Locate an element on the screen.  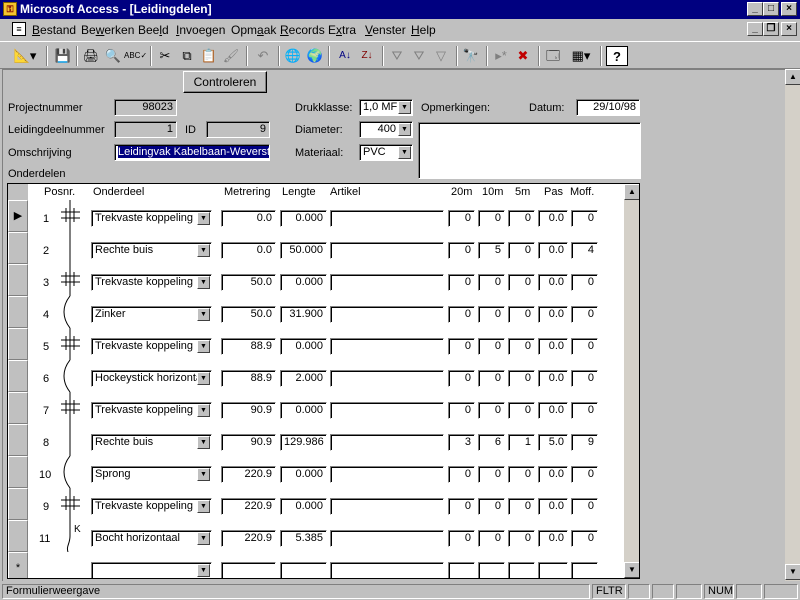
materiaal-combo: PVC ▼ is located at coordinates (386, 152).